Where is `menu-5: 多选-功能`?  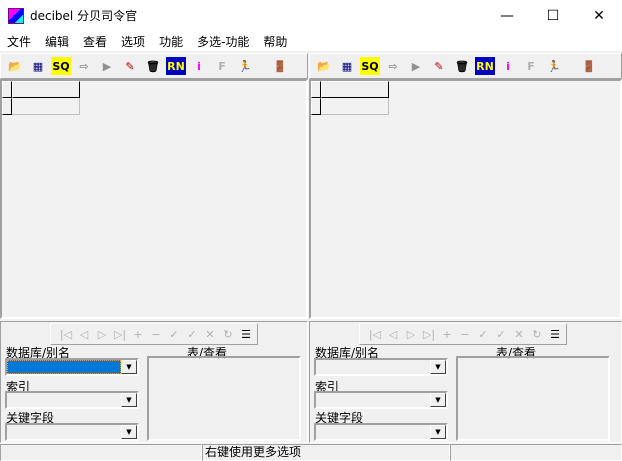 menu-5: 多选-功能 is located at coordinates (223, 41).